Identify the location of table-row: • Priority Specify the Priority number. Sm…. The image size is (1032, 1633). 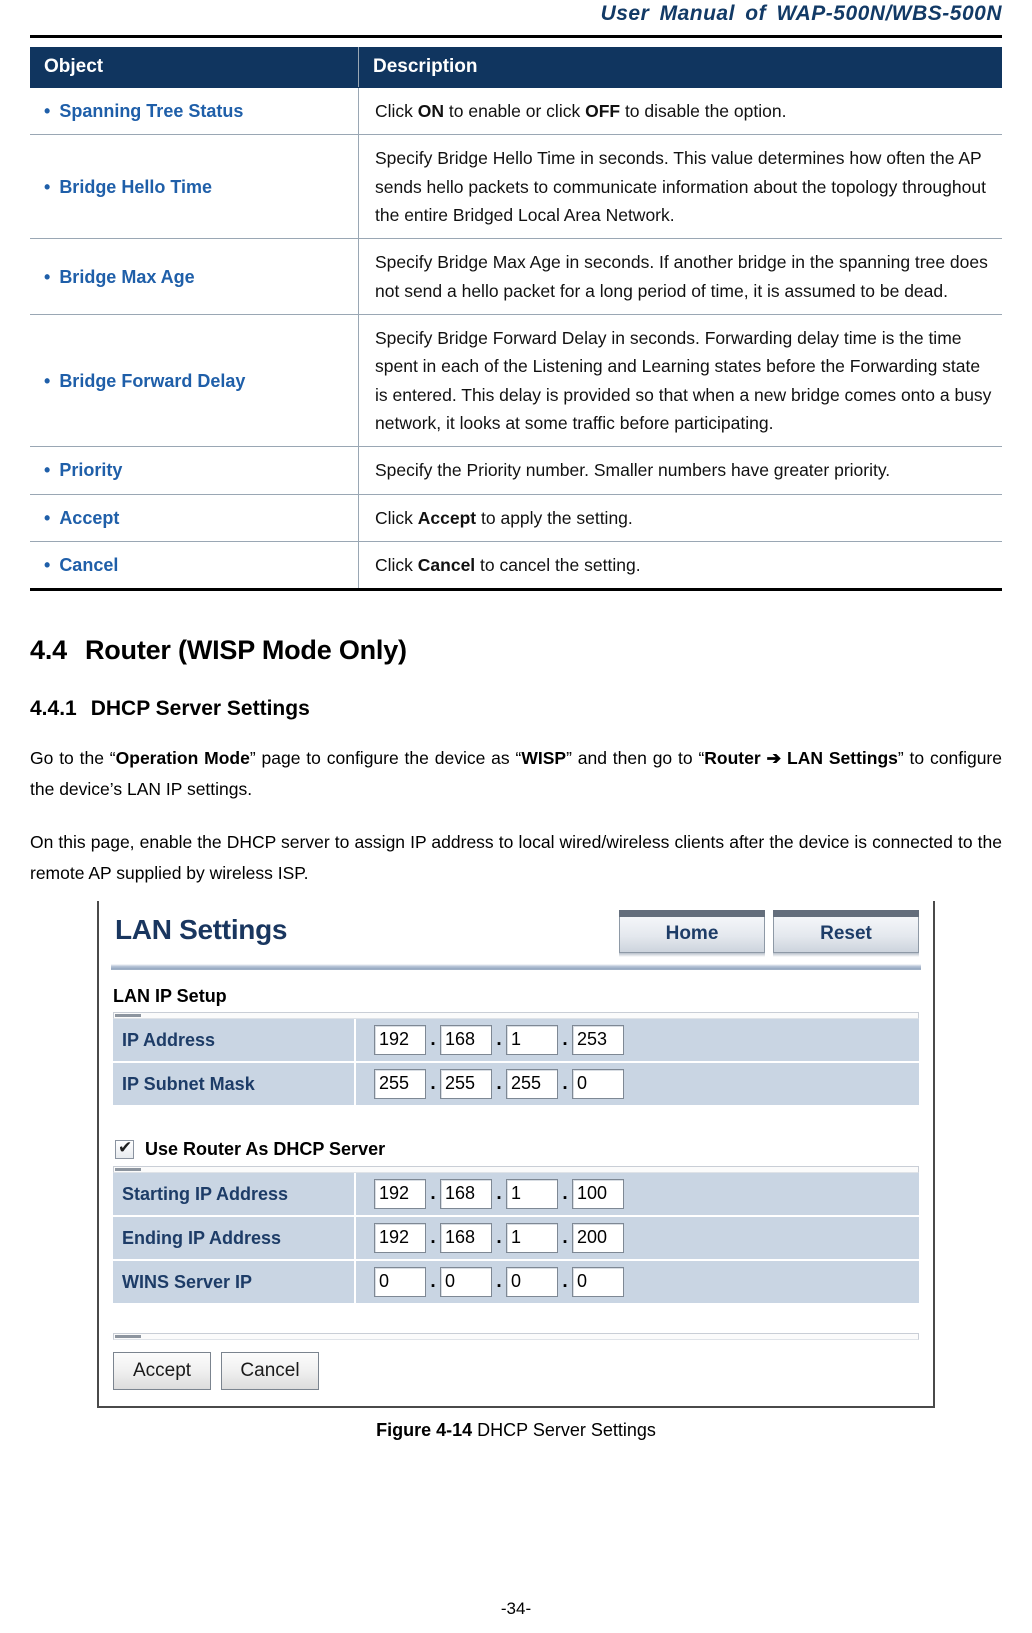
(516, 470).